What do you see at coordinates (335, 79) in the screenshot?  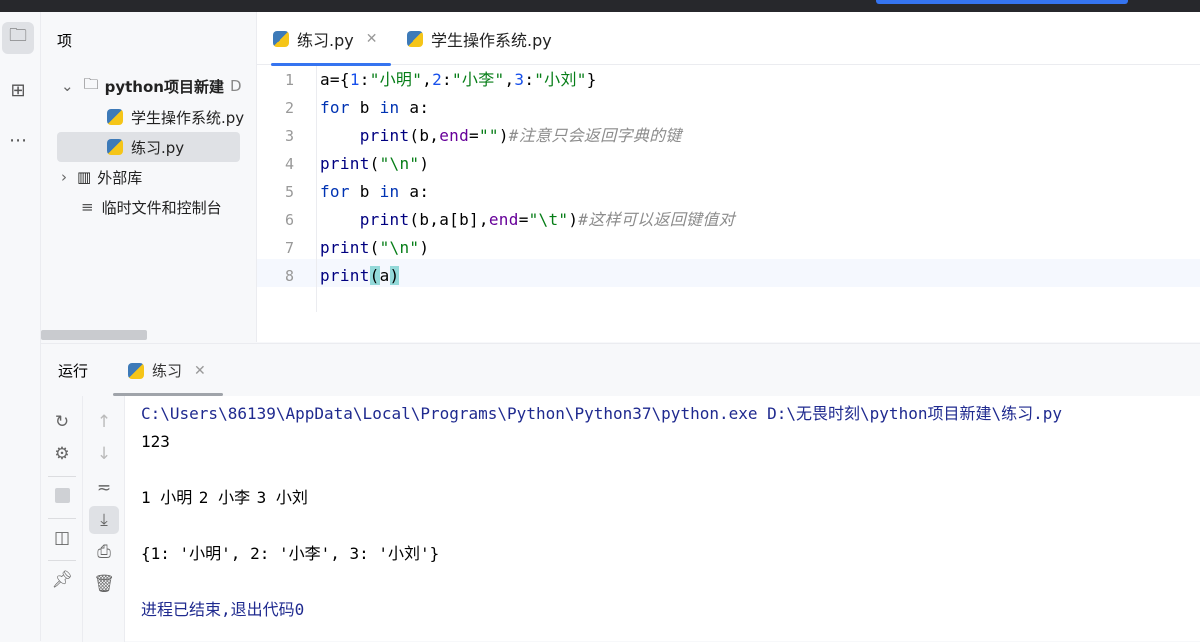 I see `code-token: a={` at bounding box center [335, 79].